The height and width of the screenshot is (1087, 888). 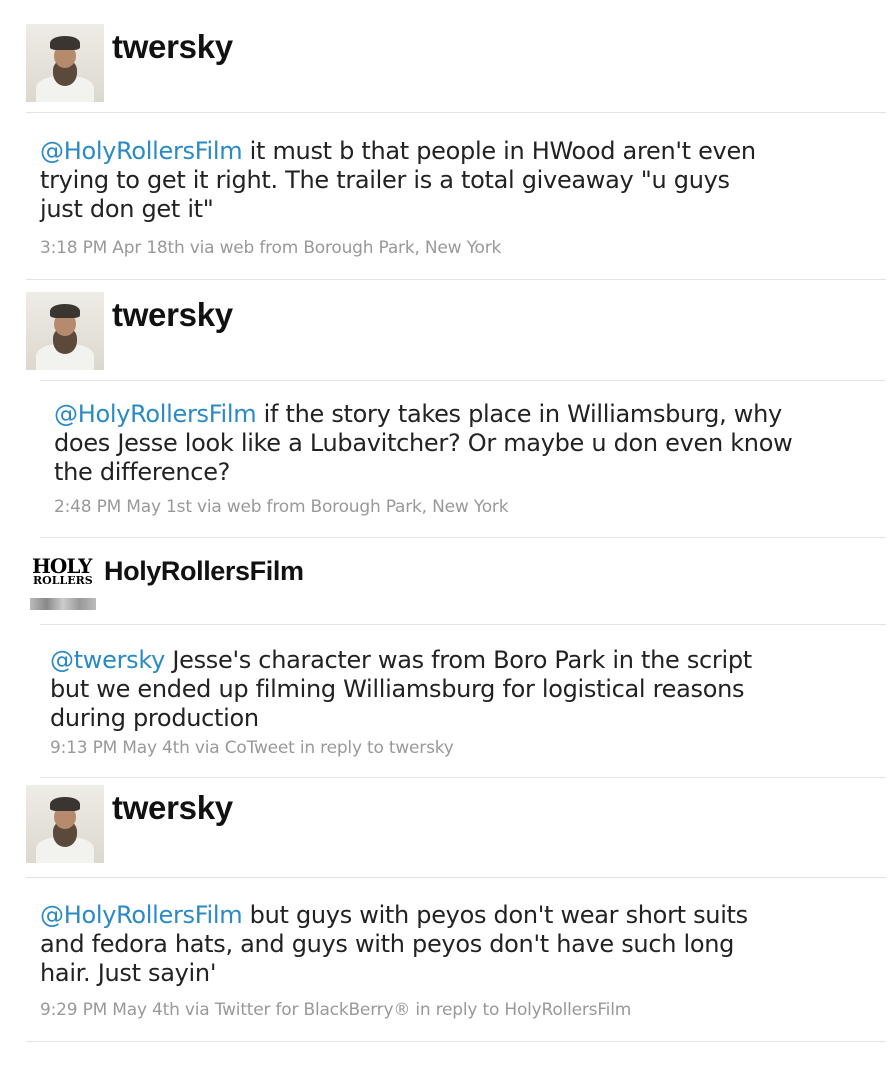 I want to click on tweet-username: HolyRollersFilm, so click(x=204, y=571).